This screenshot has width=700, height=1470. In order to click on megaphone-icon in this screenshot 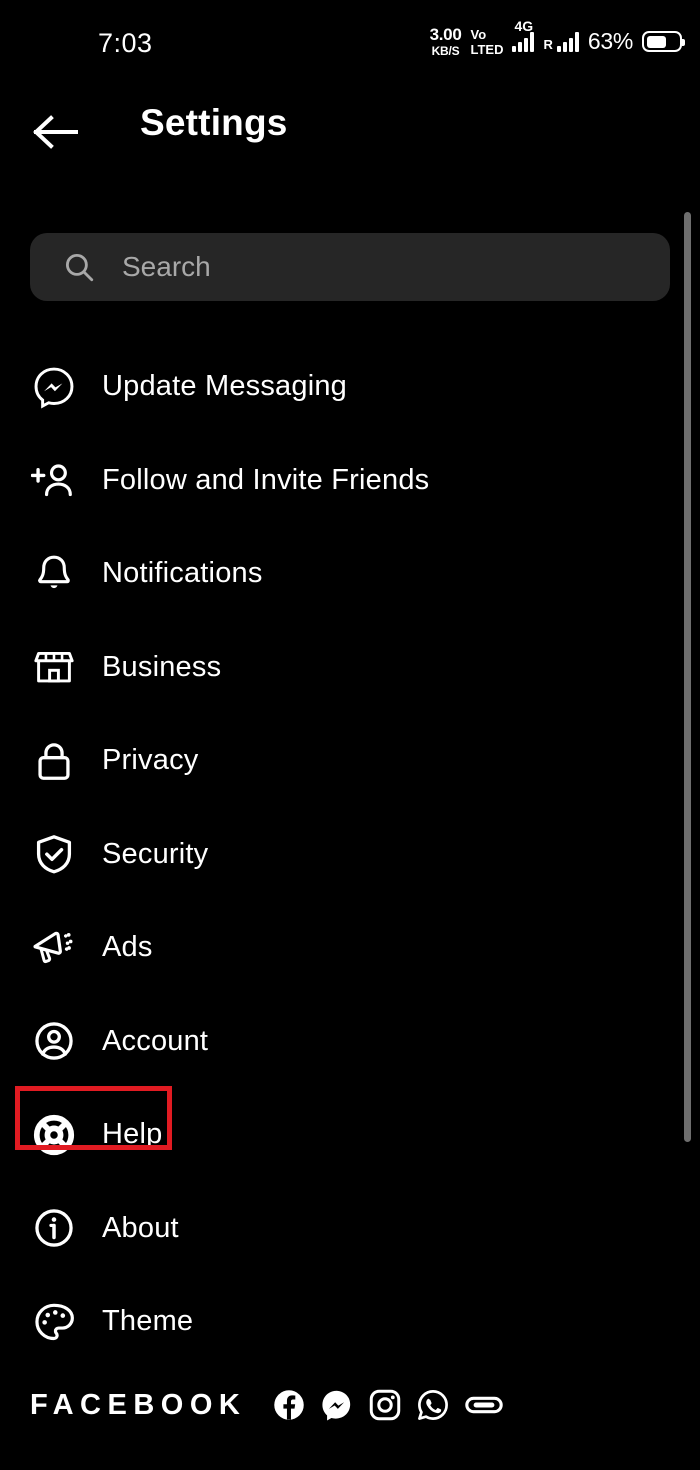, I will do `click(54, 948)`.